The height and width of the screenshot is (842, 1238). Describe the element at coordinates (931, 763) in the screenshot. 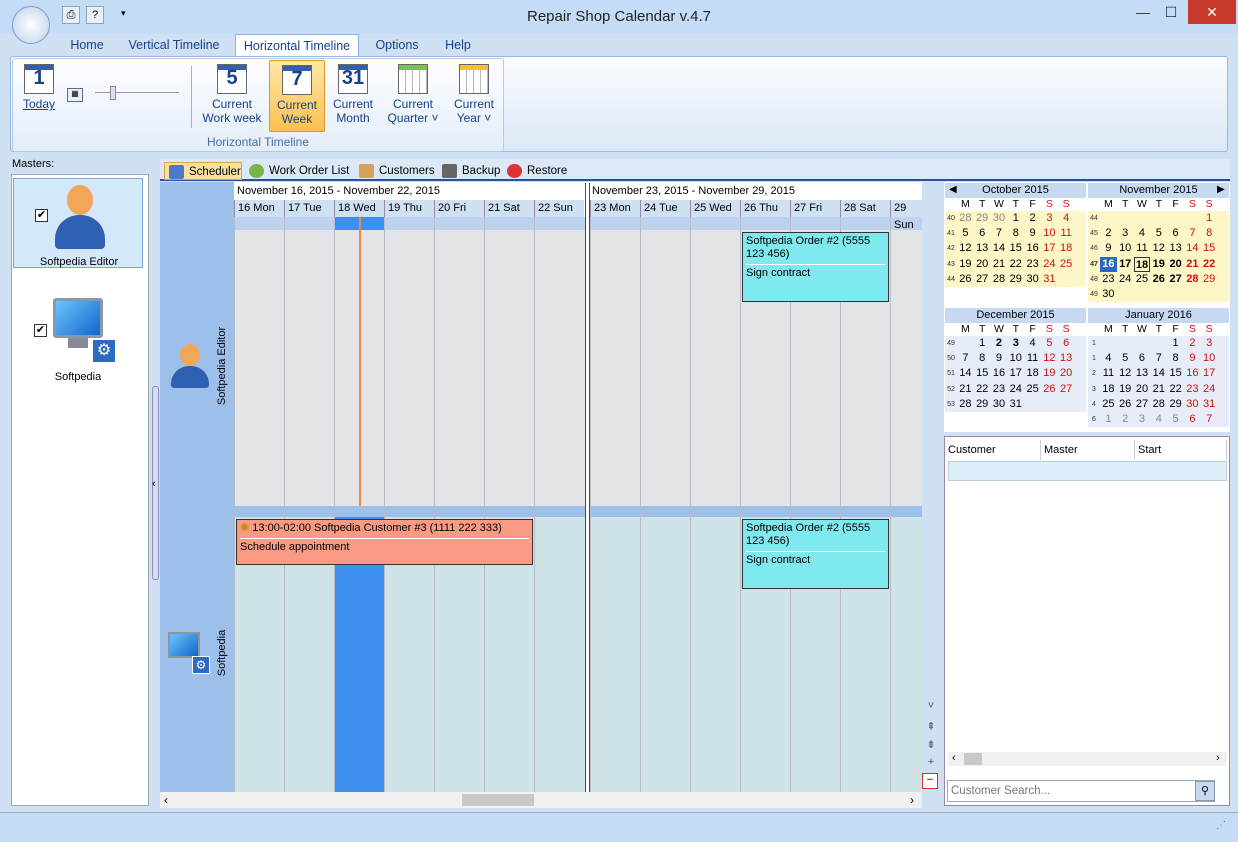

I see `zoom-in-icon: +` at that location.